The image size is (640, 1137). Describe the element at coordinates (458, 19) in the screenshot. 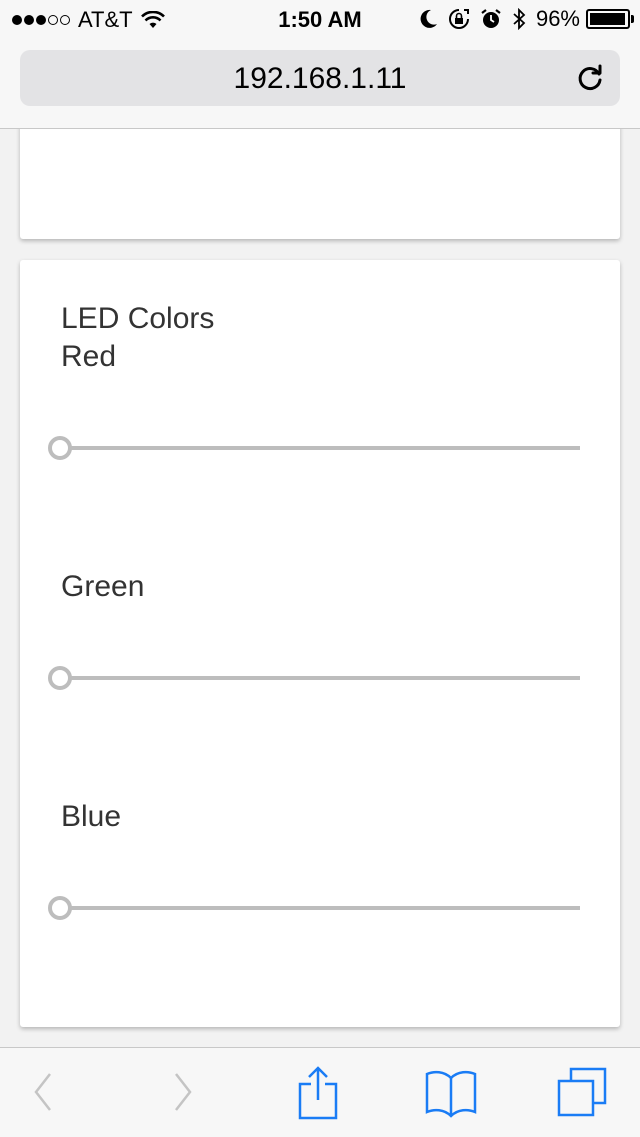

I see `rotation-lock-icon` at that location.